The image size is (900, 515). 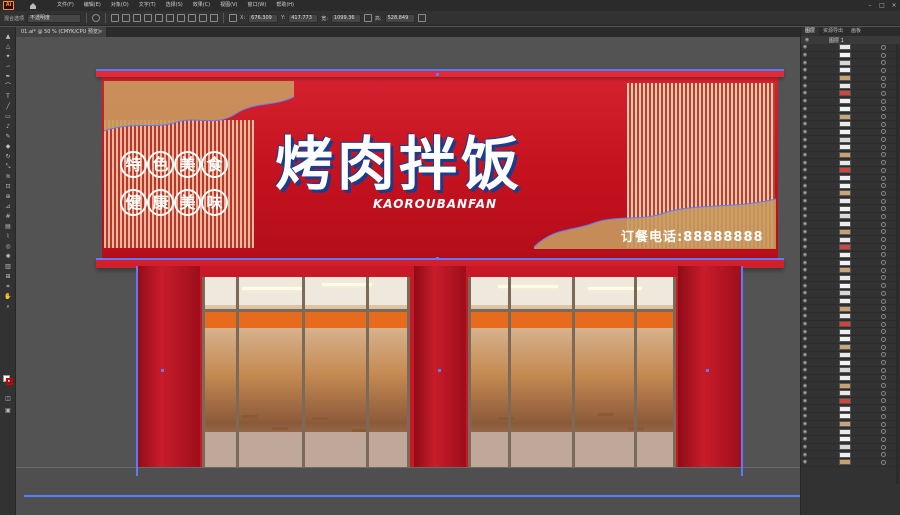 I want to click on tab-asset-export: 资源导出, so click(x=833, y=31).